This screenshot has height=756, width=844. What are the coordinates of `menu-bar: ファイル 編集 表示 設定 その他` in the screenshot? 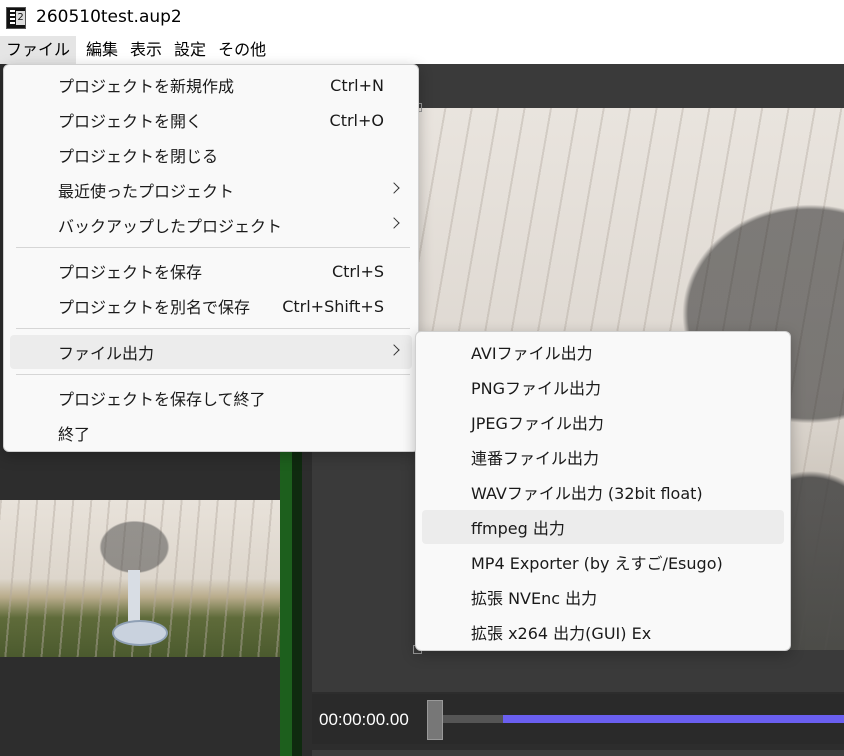 It's located at (422, 50).